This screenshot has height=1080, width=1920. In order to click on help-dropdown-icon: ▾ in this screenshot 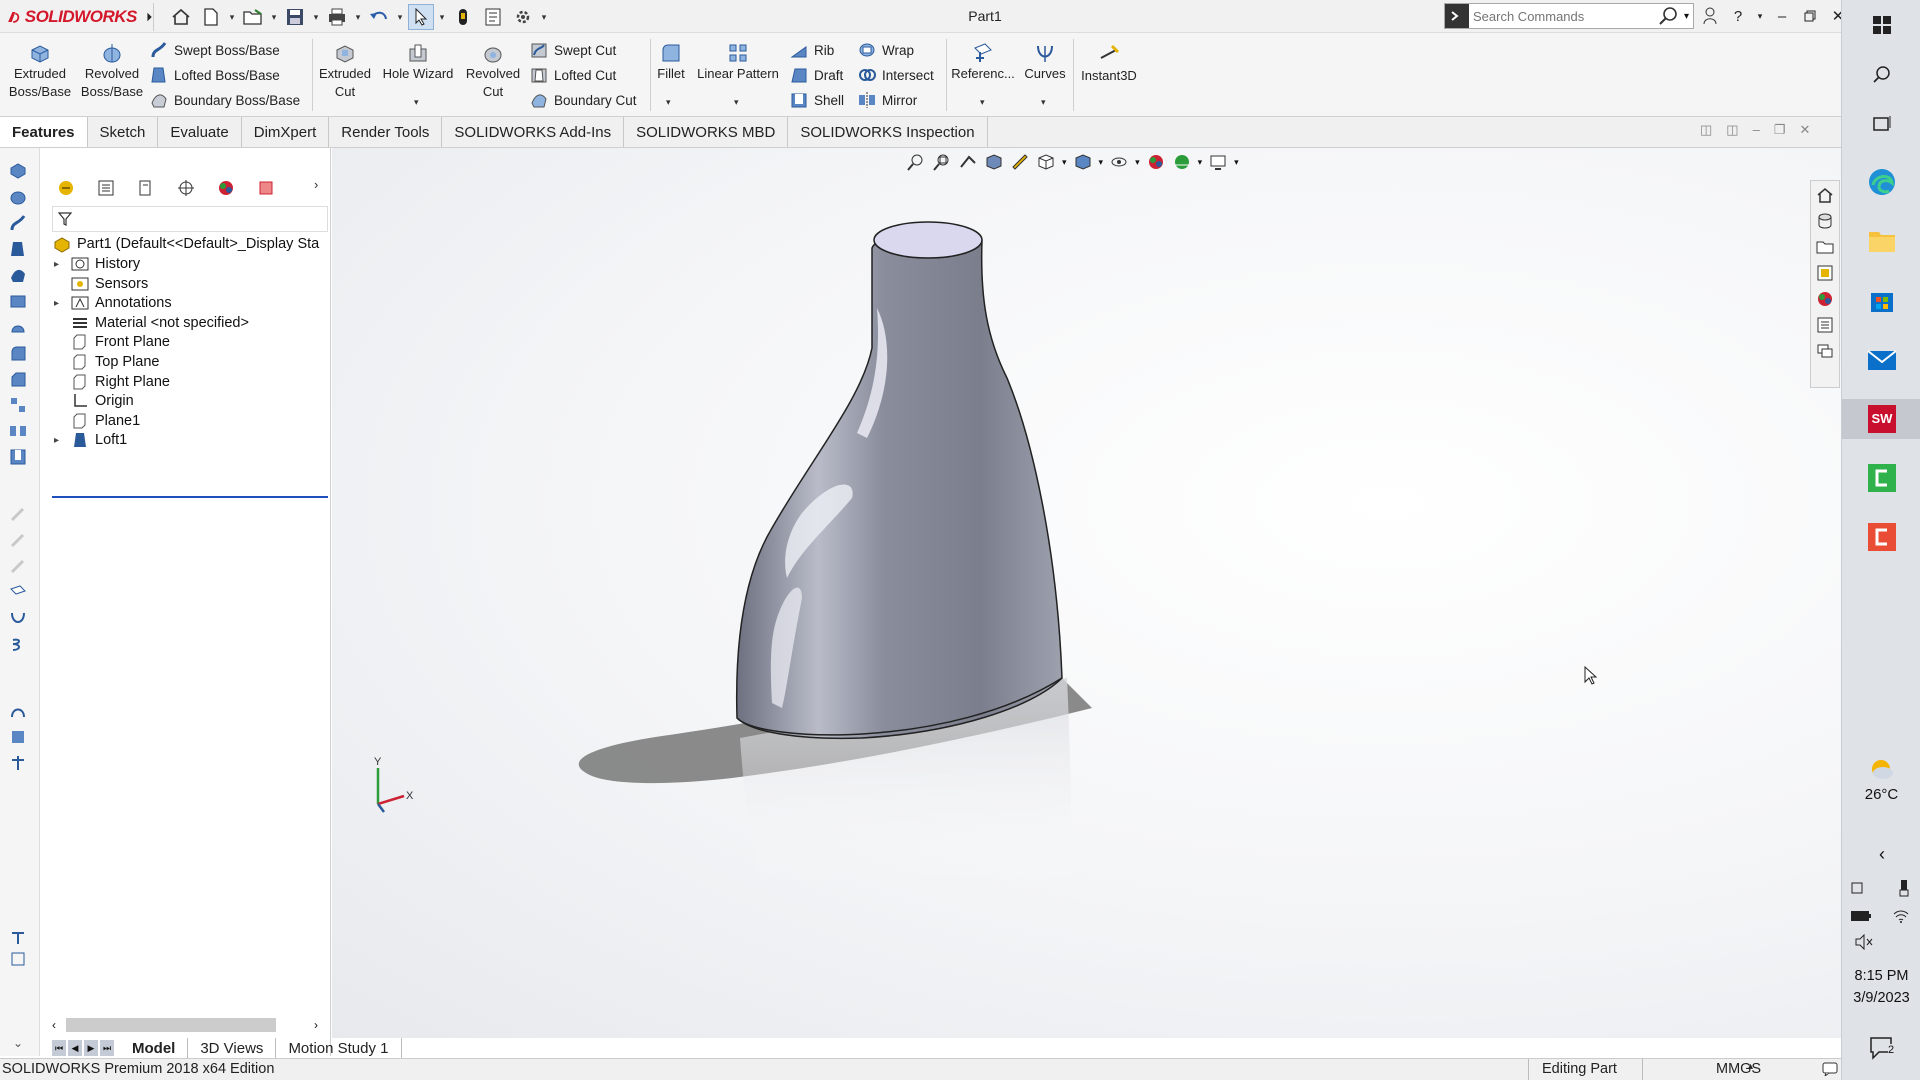, I will do `click(1760, 16)`.